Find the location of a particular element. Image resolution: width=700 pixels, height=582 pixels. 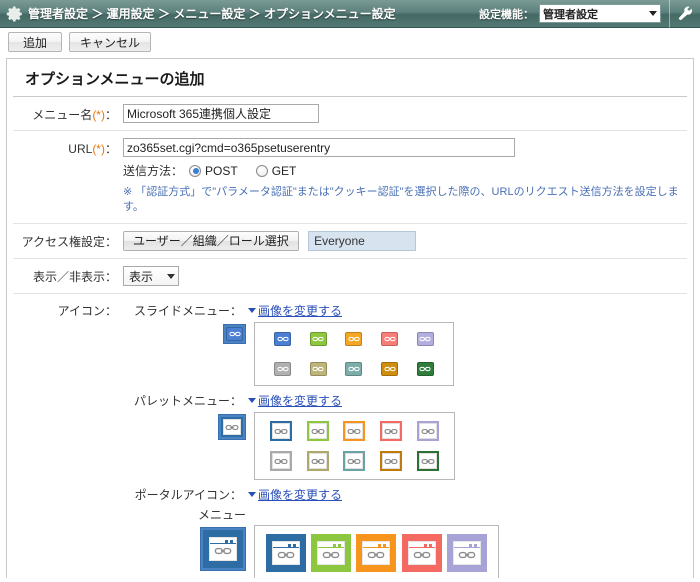

send-method-label: 送信方法： is located at coordinates (153, 171).